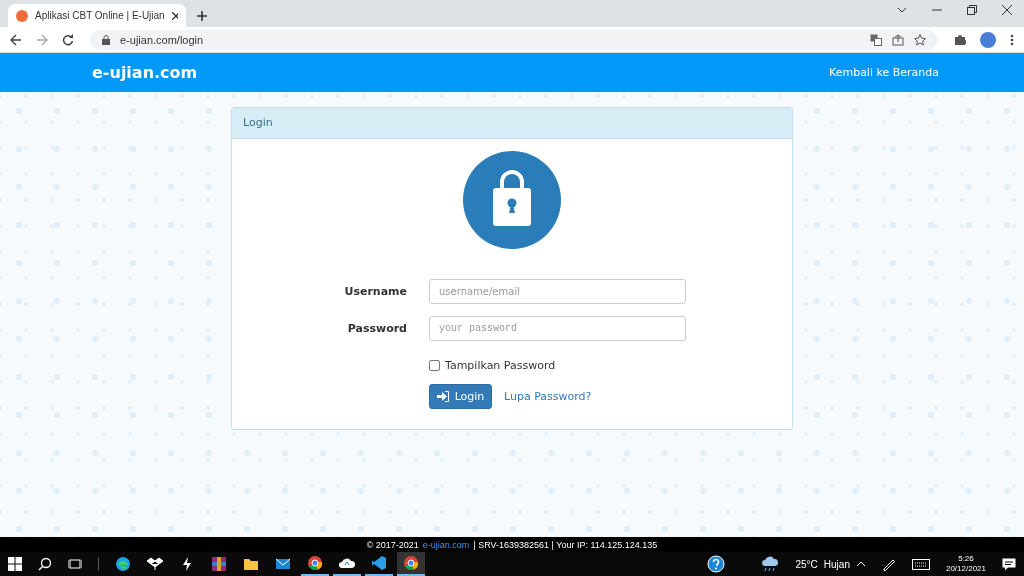  What do you see at coordinates (446, 544) in the screenshot?
I see `site-link: e-ujian.com` at bounding box center [446, 544].